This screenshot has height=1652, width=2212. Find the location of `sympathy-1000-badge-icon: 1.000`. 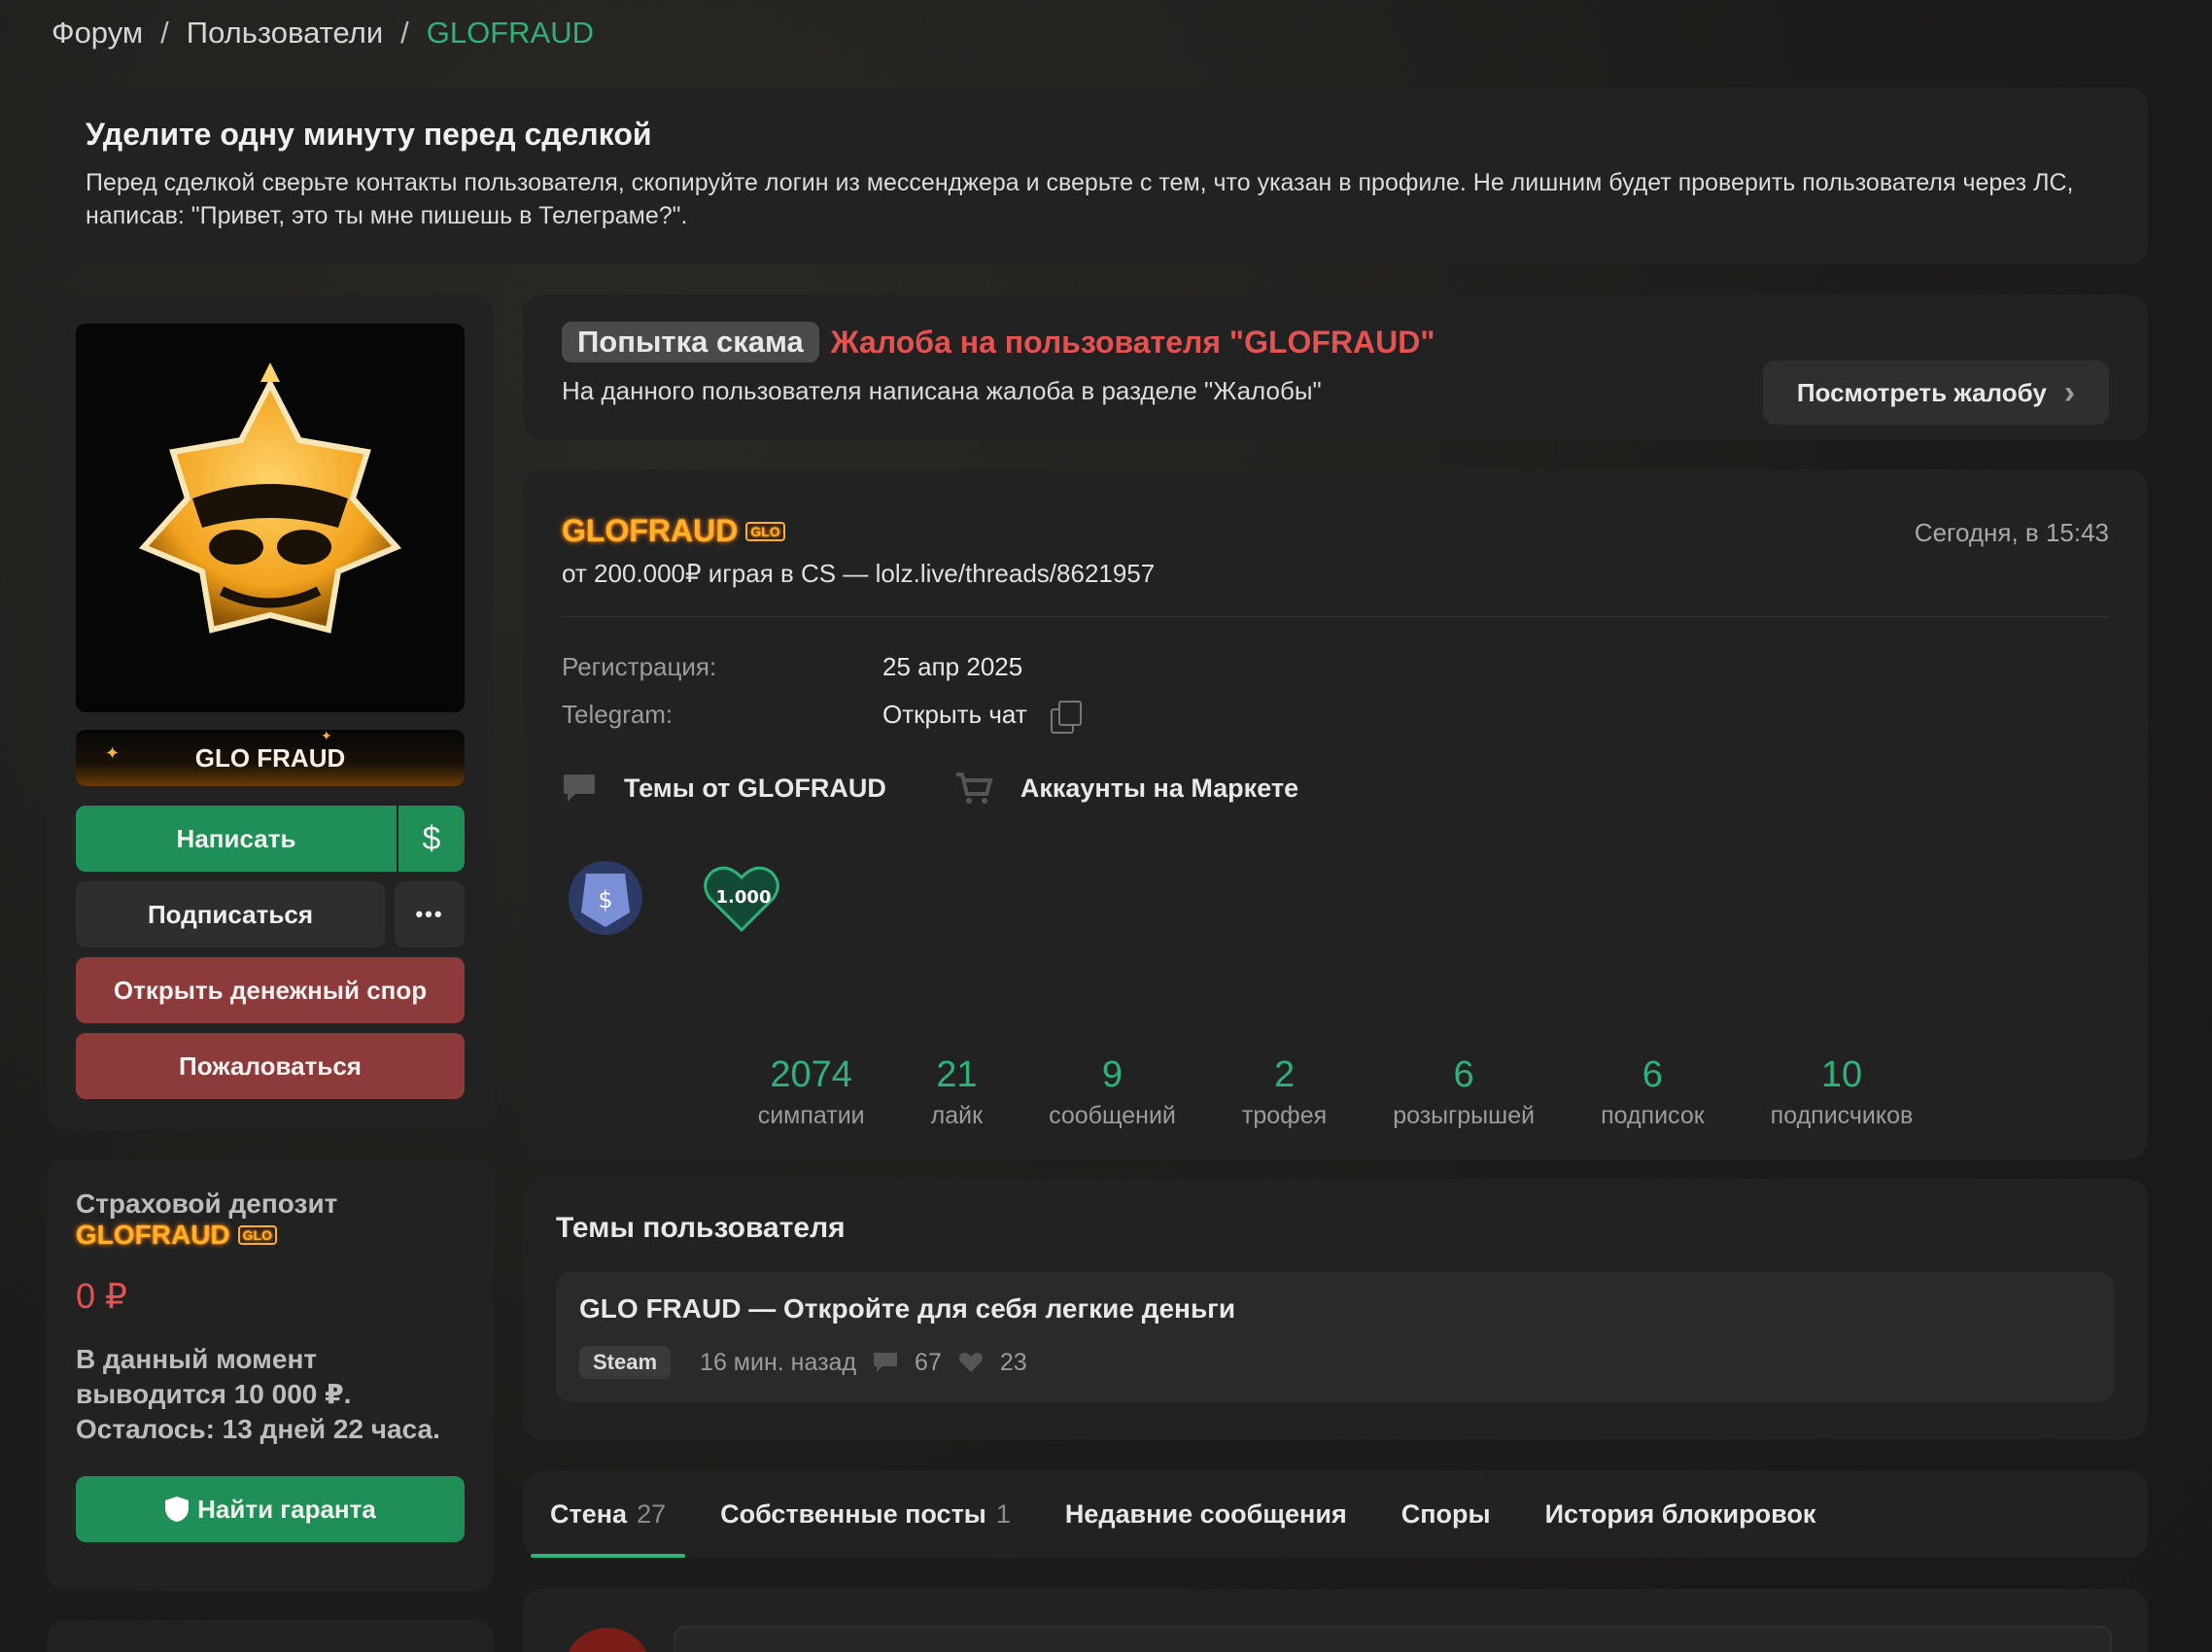

sympathy-1000-badge-icon: 1.000 is located at coordinates (741, 898).